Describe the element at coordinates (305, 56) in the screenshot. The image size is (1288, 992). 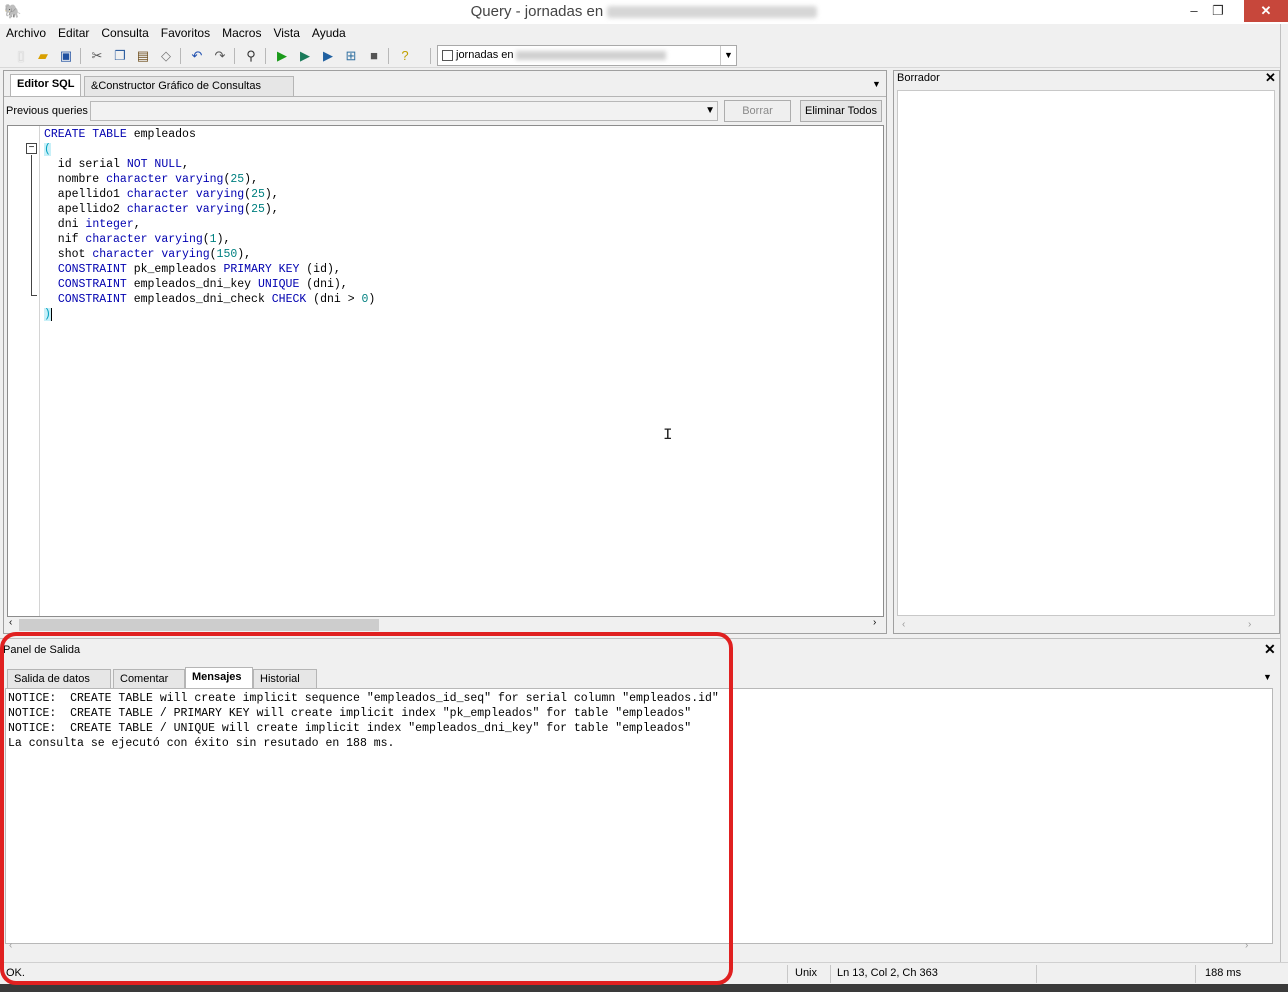
I see `explain-icon: ▶` at that location.